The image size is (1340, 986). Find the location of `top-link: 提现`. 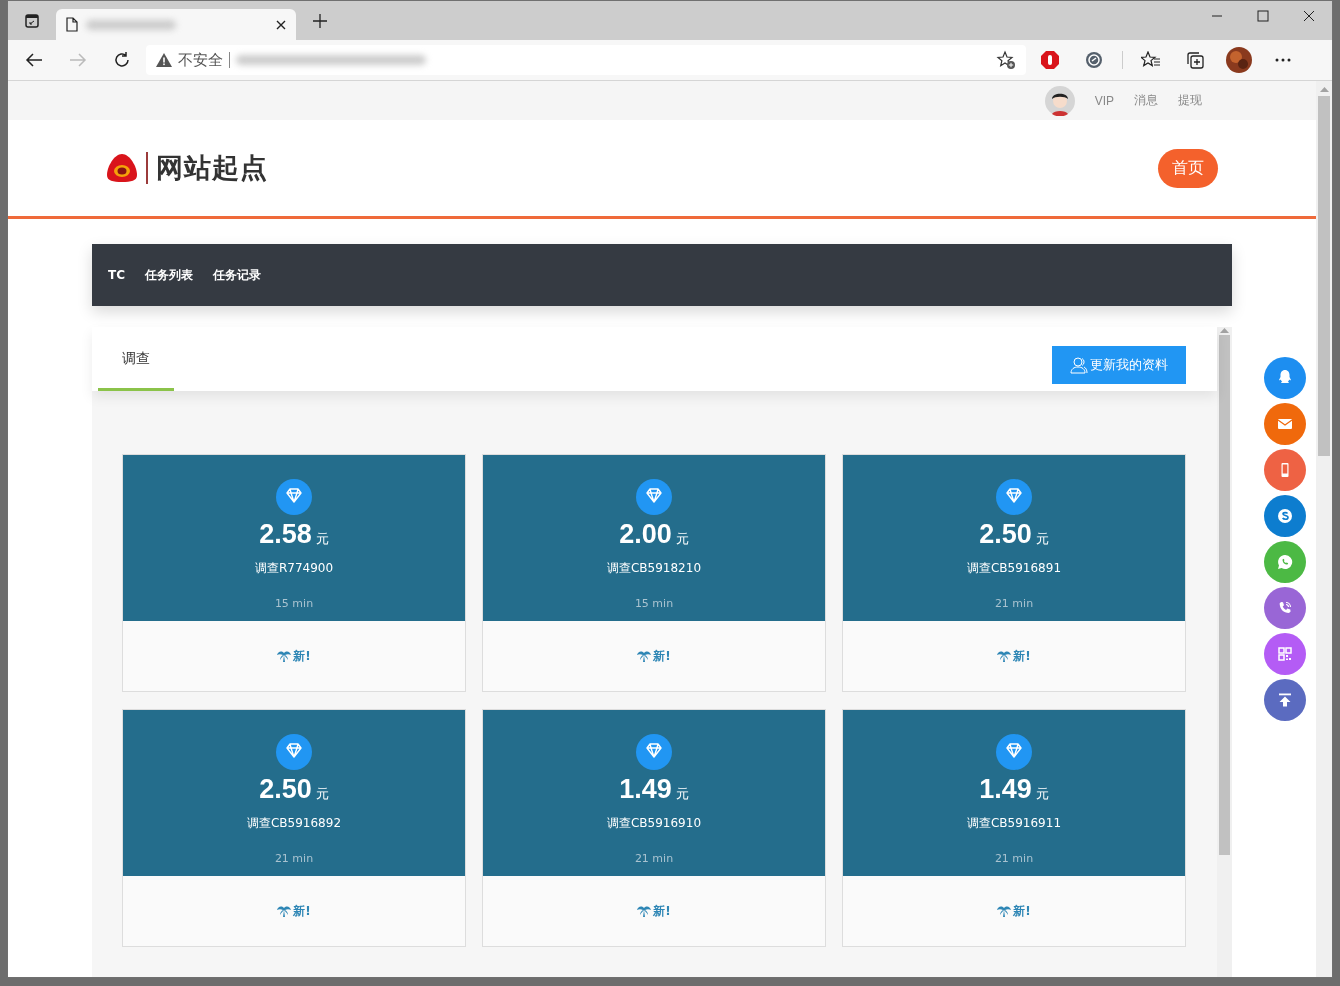

top-link: 提现 is located at coordinates (1190, 100).